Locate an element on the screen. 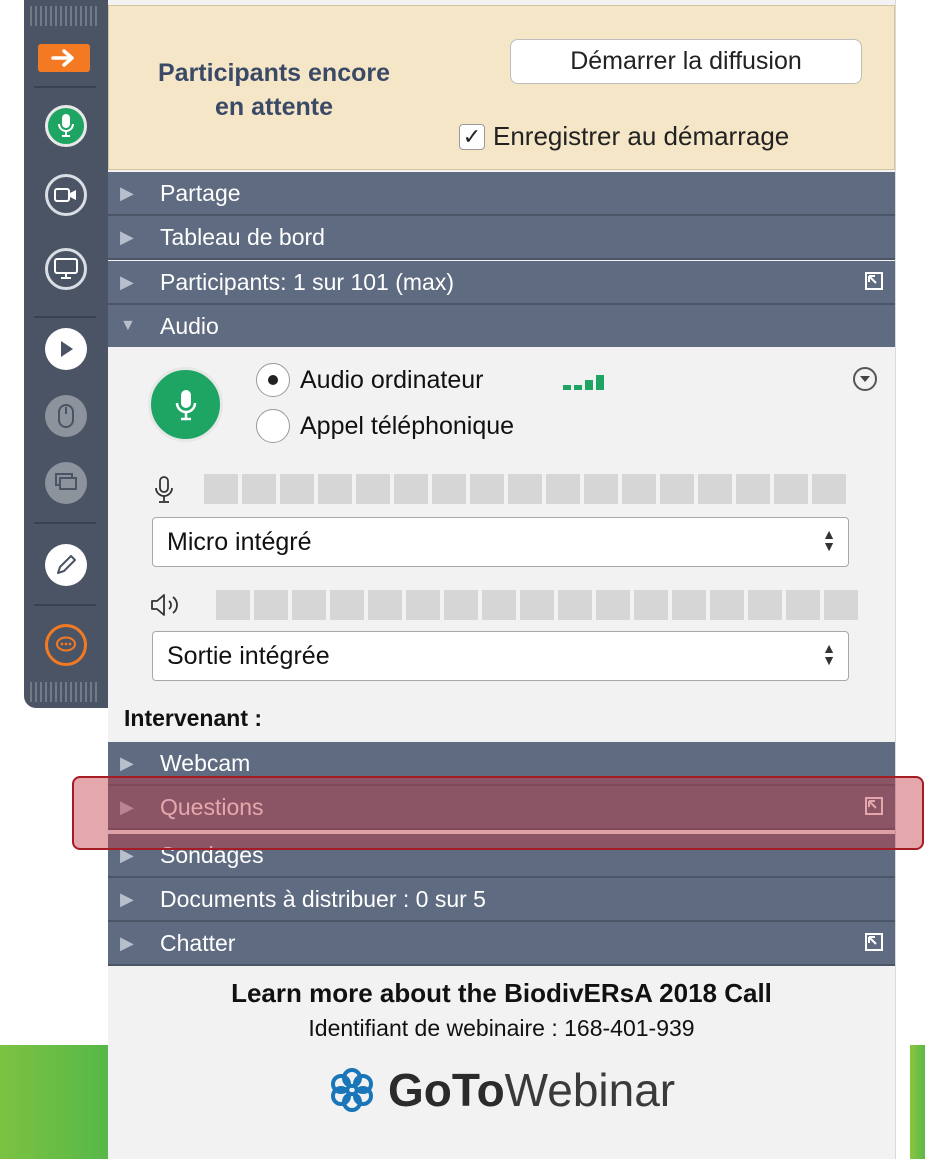 The image size is (925, 1159). arrow-right-icon is located at coordinates (62, 58).